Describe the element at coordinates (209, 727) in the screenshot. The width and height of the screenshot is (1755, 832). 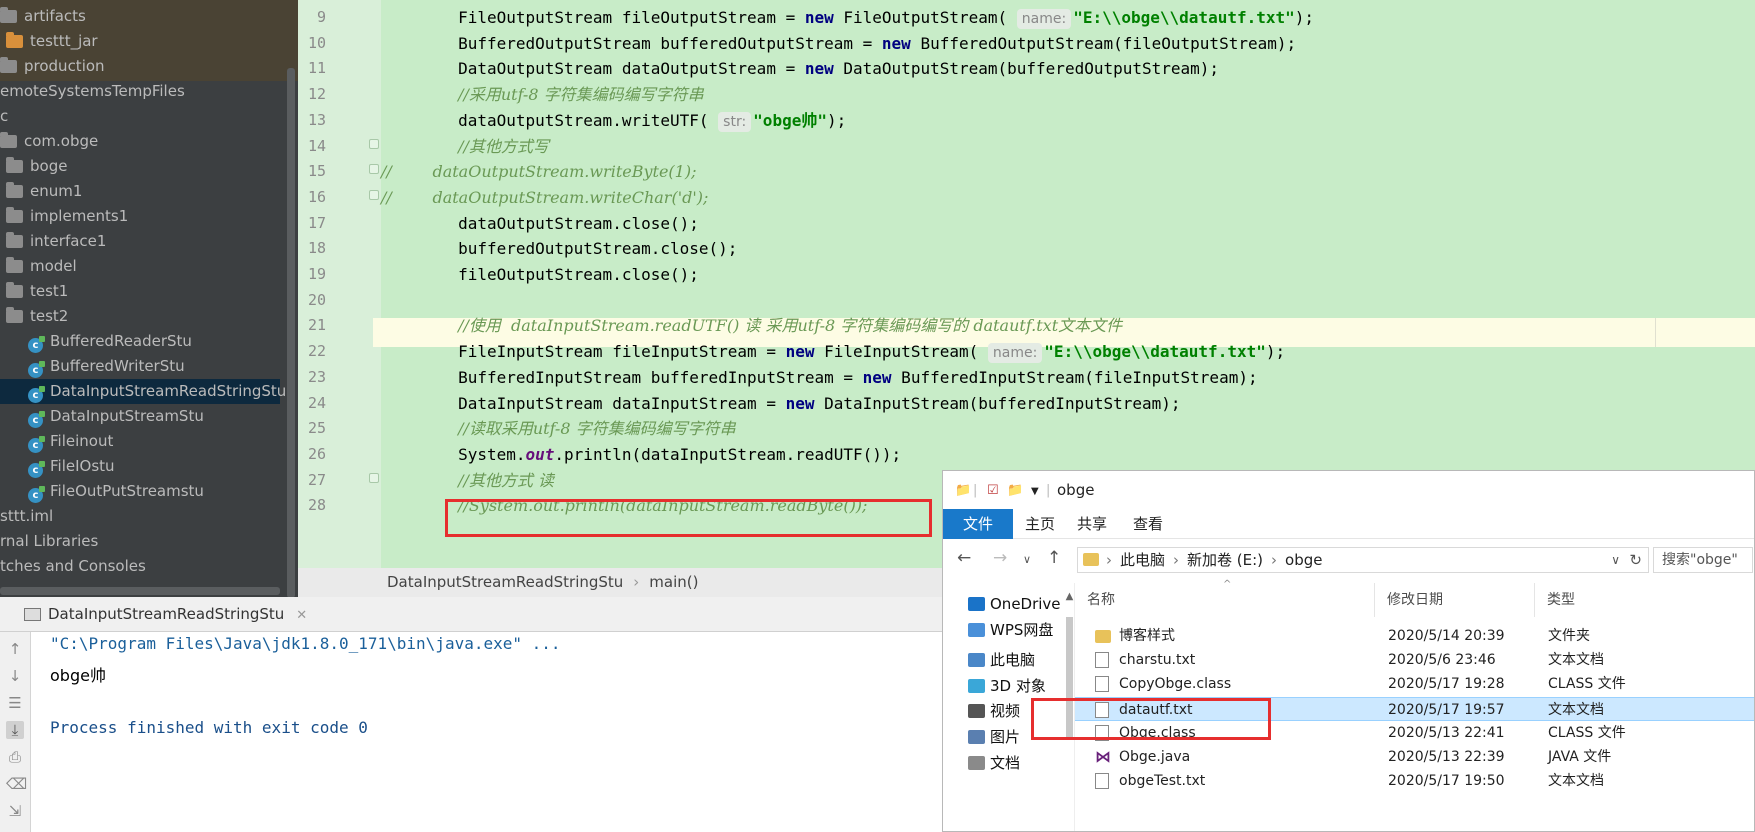
I see `console-exit-line: Process finished with exit code 0` at that location.